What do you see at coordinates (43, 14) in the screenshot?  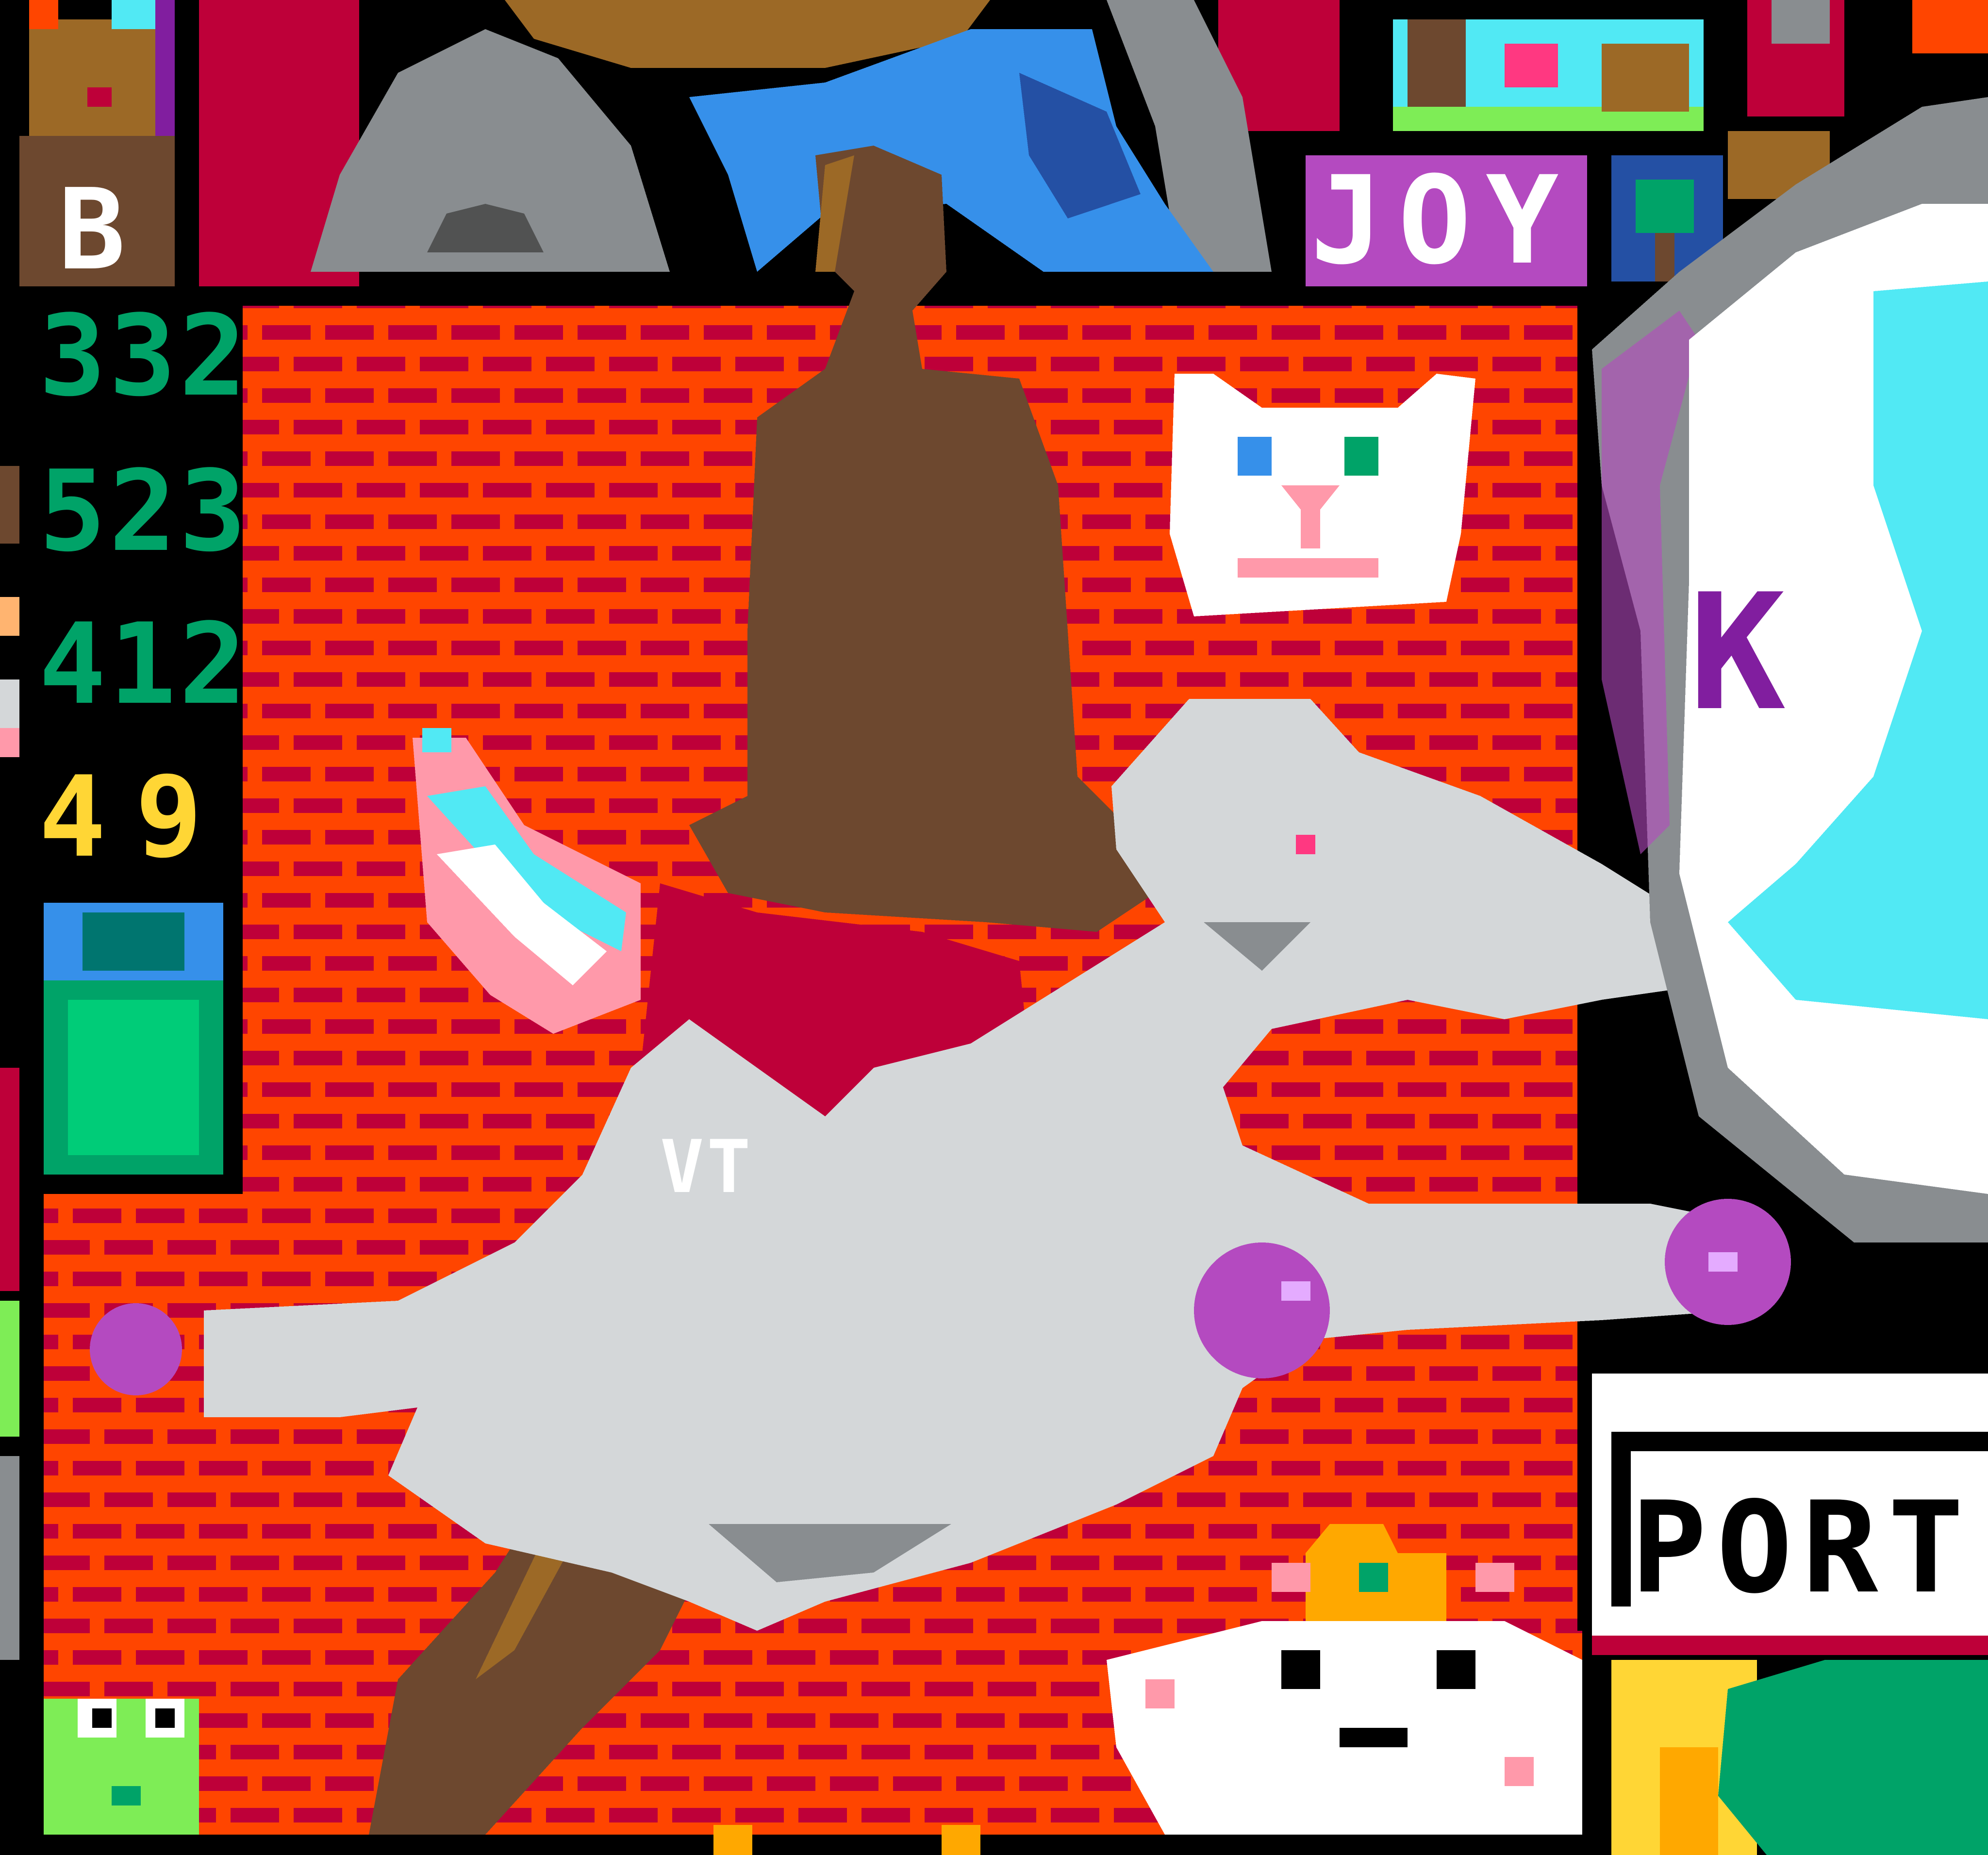 I see `fox-ear-left` at bounding box center [43, 14].